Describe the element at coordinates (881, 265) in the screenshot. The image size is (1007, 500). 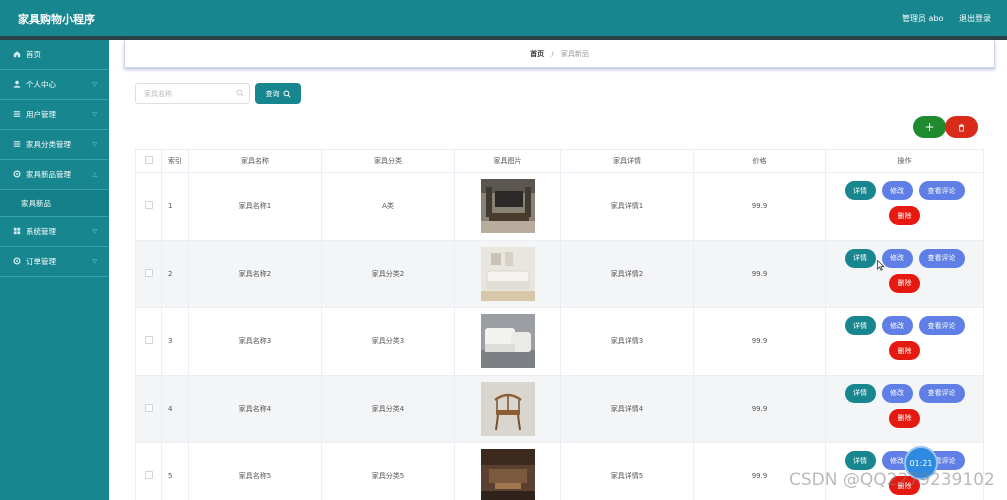
I see `mouse-cursor-icon` at that location.